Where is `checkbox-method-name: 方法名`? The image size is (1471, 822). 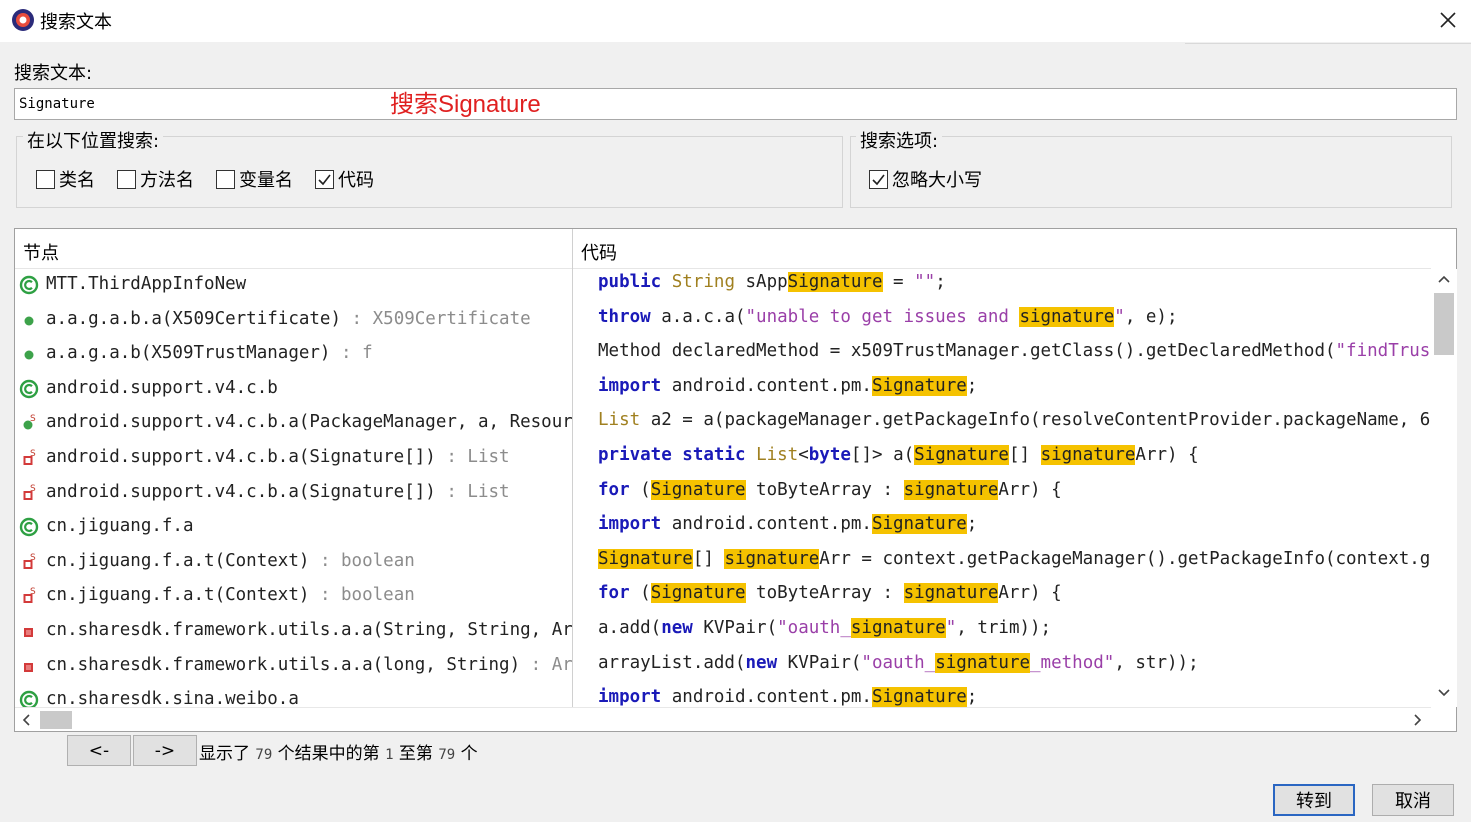 checkbox-method-name: 方法名 is located at coordinates (155, 179).